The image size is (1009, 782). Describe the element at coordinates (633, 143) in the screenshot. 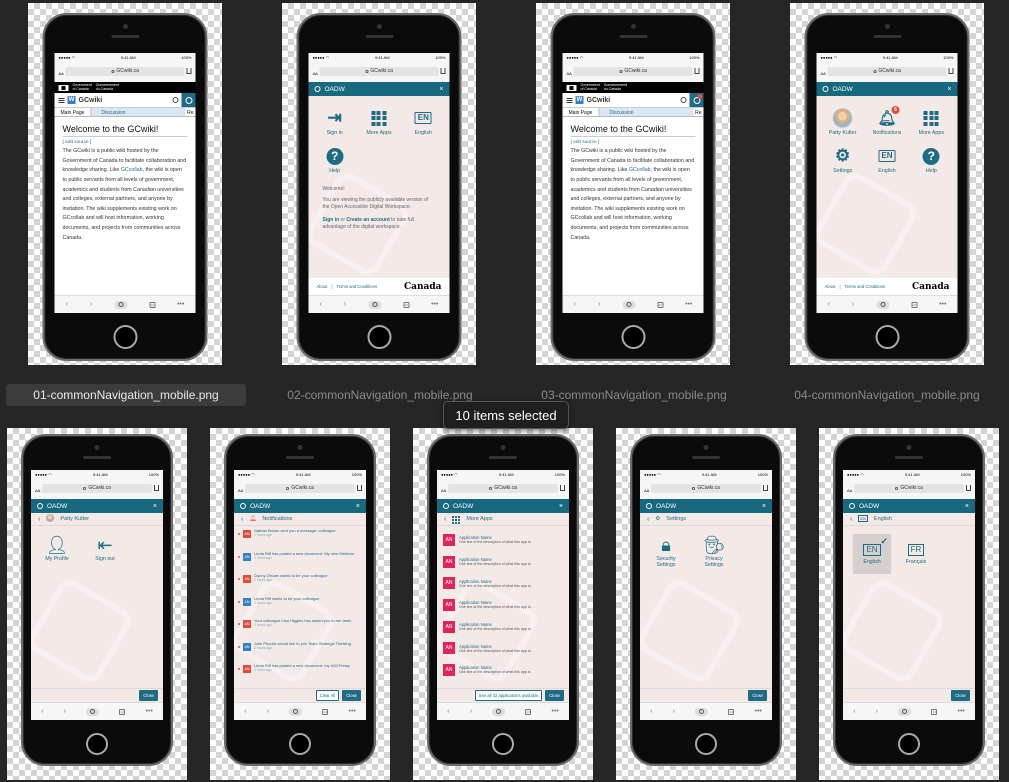

I see `edit-source-link: [ edit source ]` at that location.